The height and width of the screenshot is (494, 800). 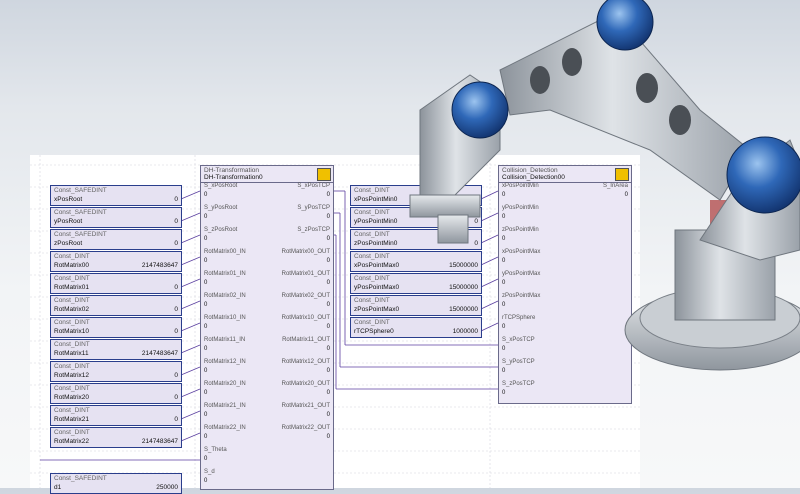 I want to click on const-block-RotMatrix02: Const_DINT RotMatrix02 0, so click(x=116, y=305).